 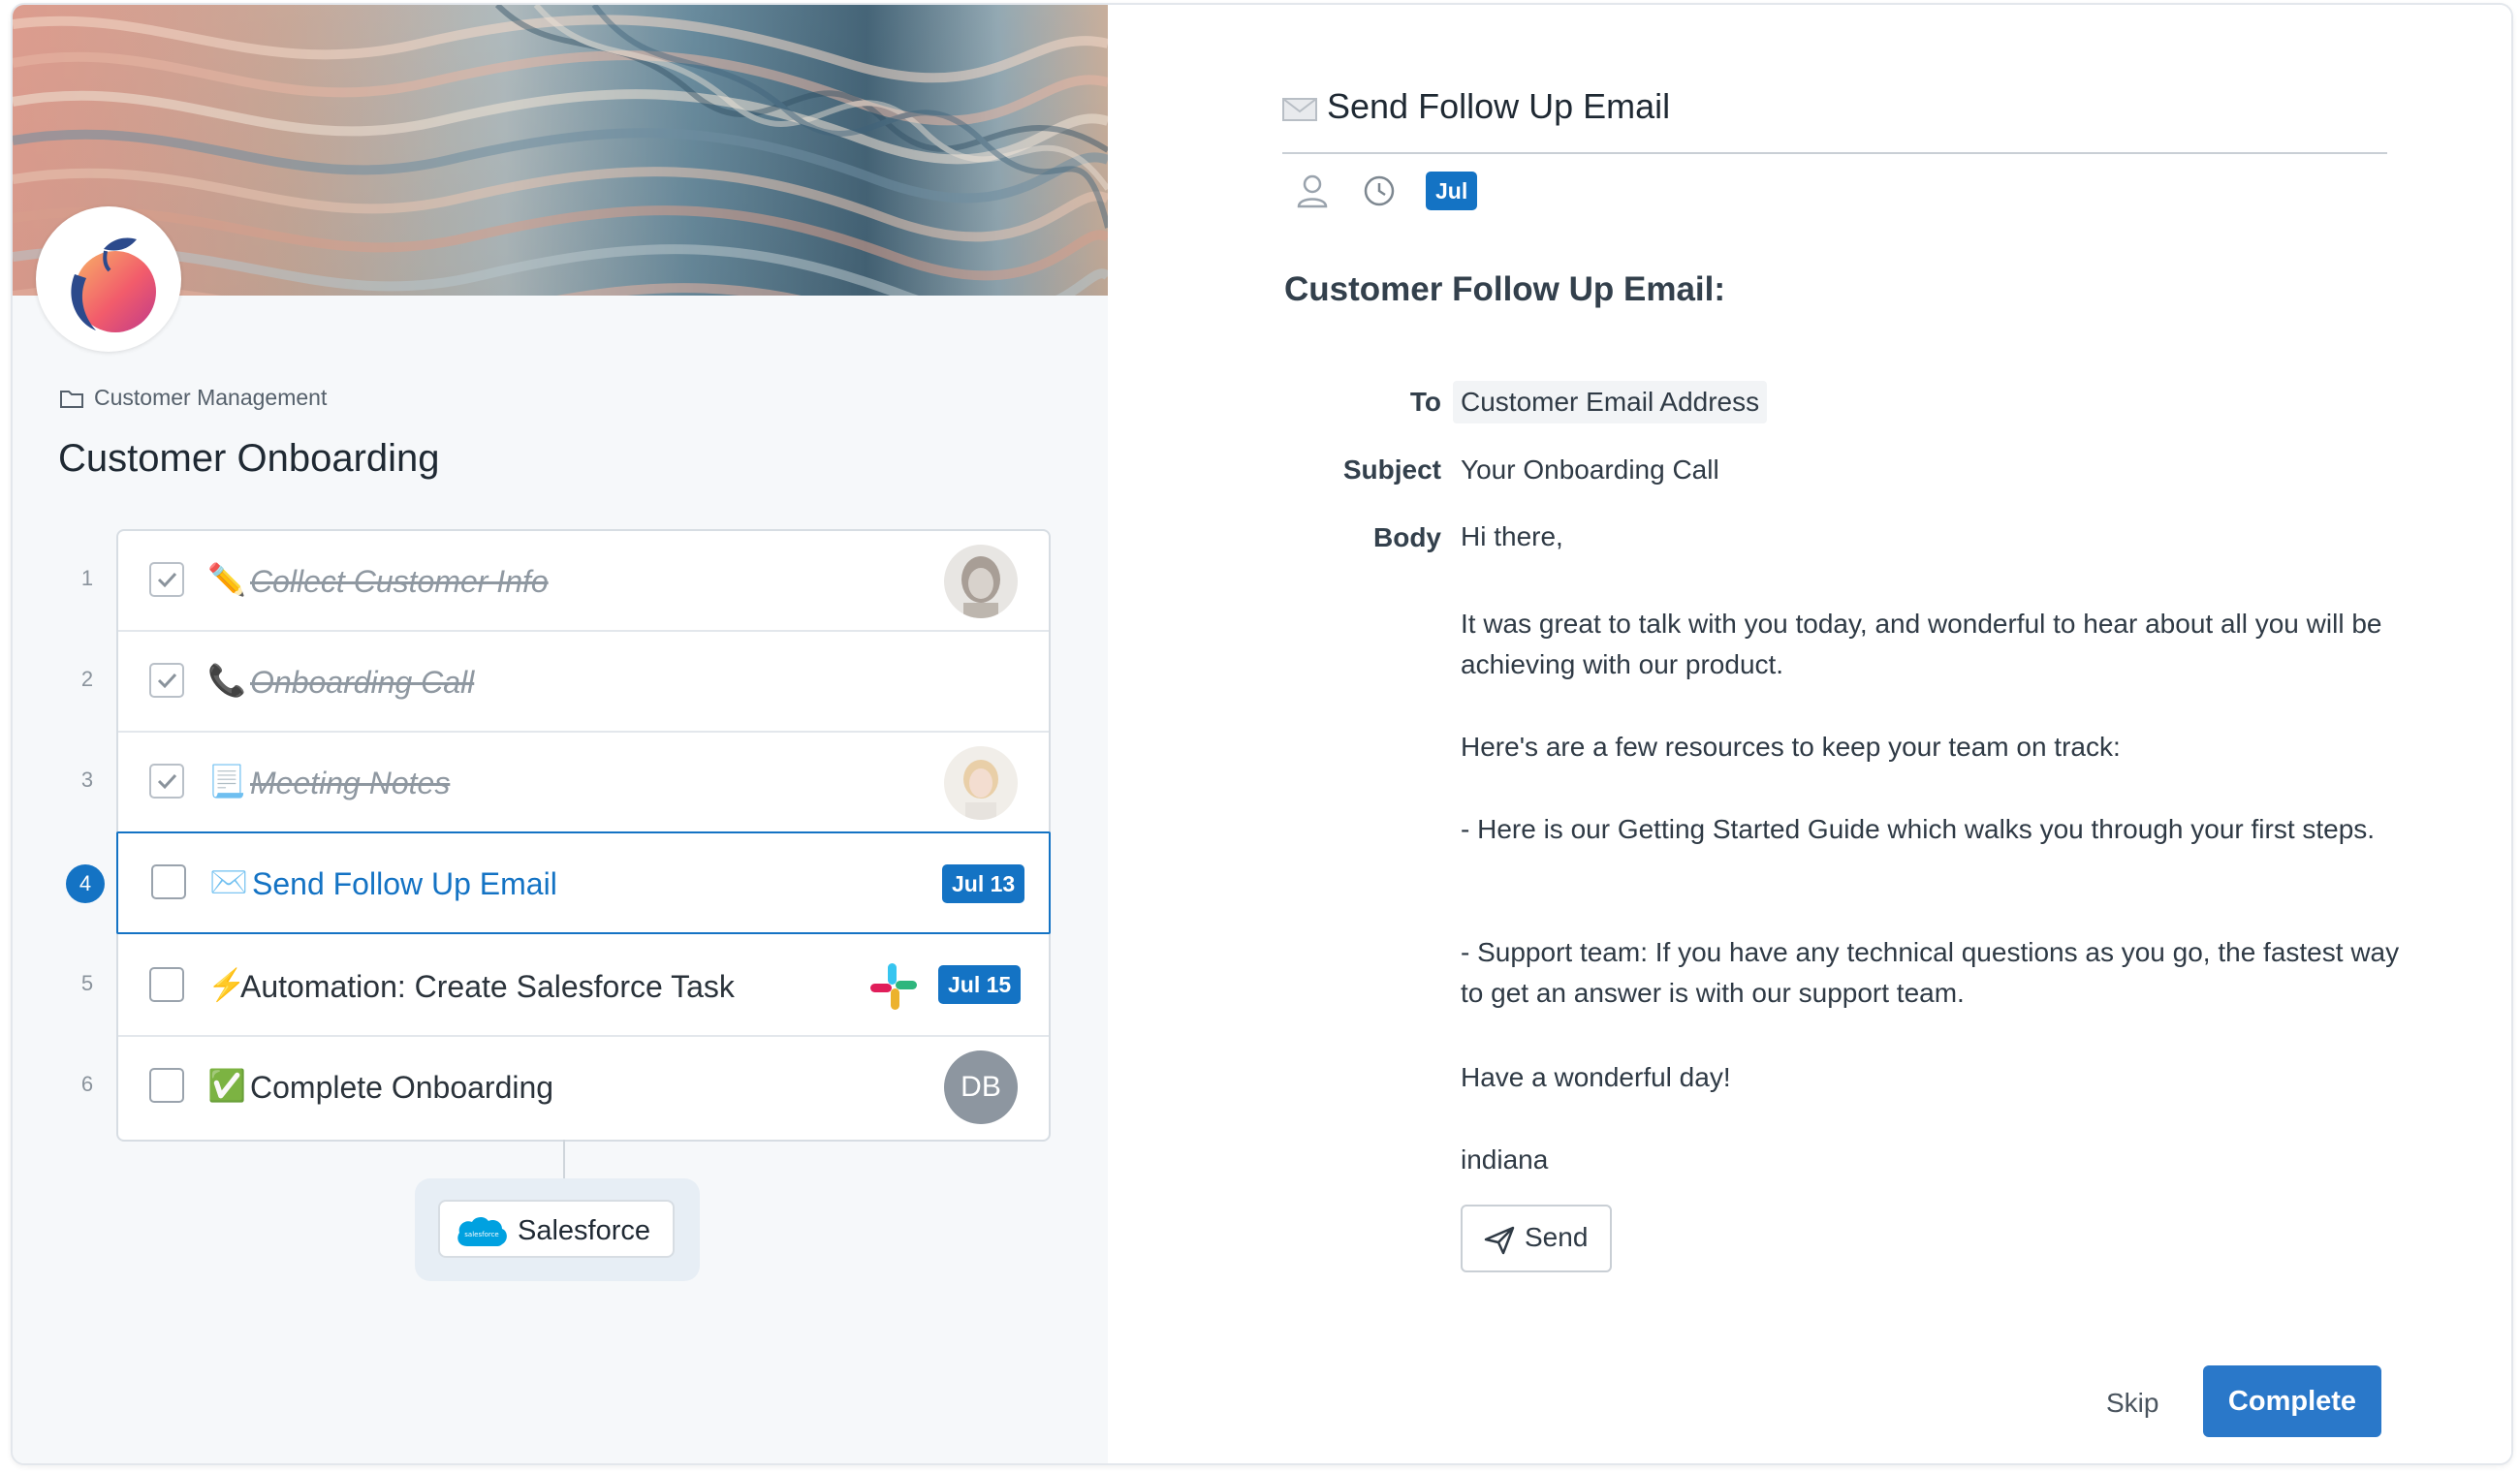 What do you see at coordinates (2292, 1401) in the screenshot?
I see `complete-button: Complete` at bounding box center [2292, 1401].